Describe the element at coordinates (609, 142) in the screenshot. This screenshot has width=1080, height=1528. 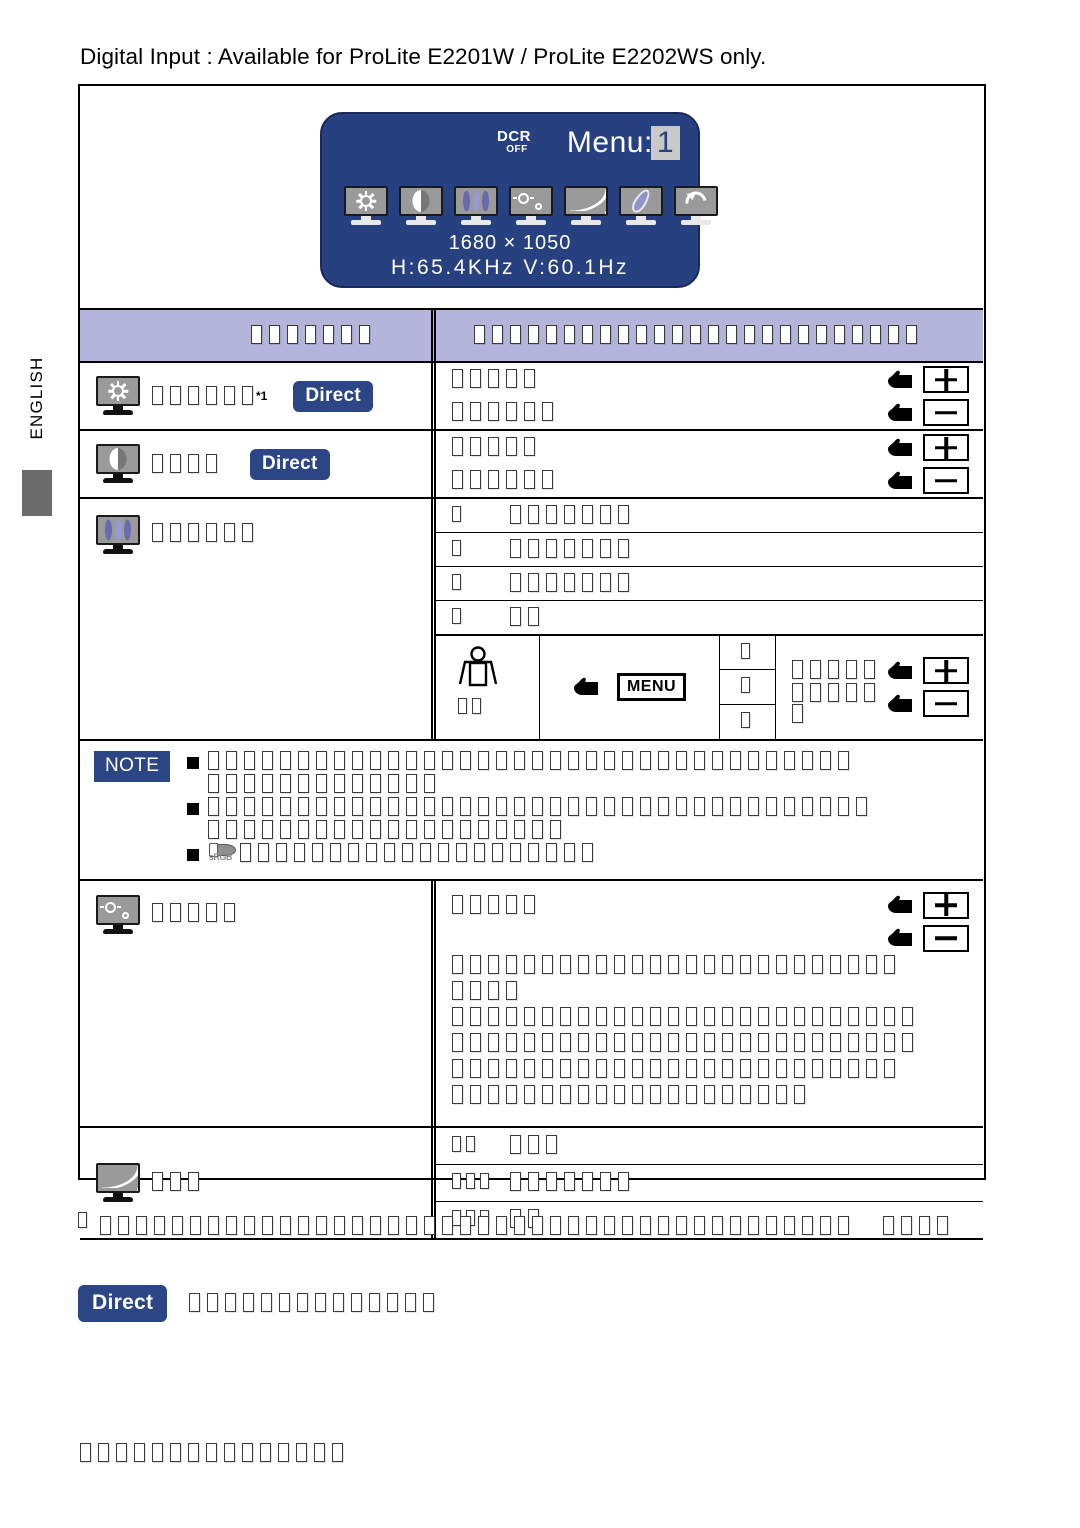
I see `osd-menu-label: Menu:` at that location.